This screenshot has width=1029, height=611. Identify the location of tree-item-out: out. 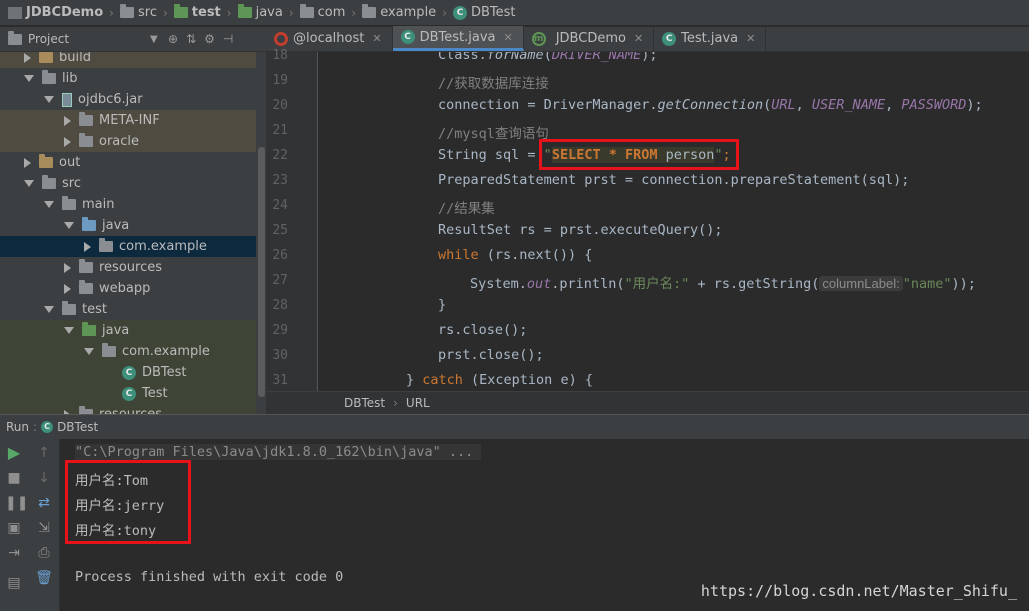
(128, 162).